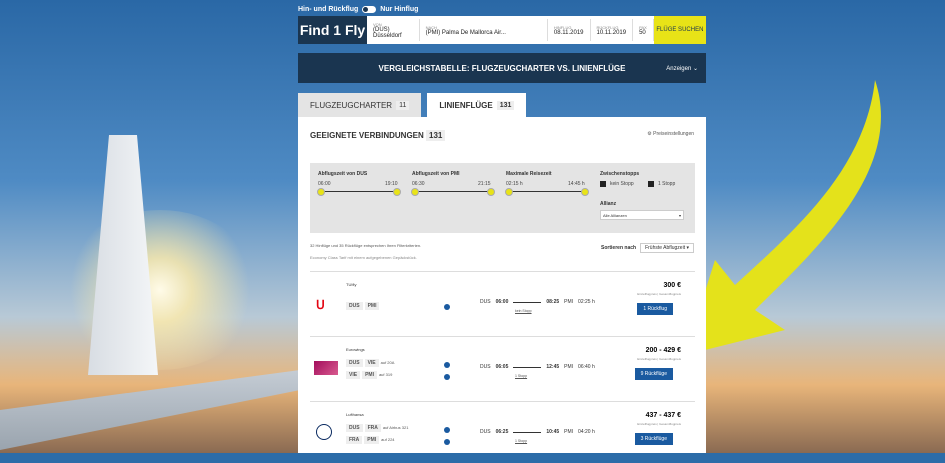 The width and height of the screenshot is (945, 463). Describe the element at coordinates (324, 184) in the screenshot. I see `filter-dus-min: 06:00` at that location.